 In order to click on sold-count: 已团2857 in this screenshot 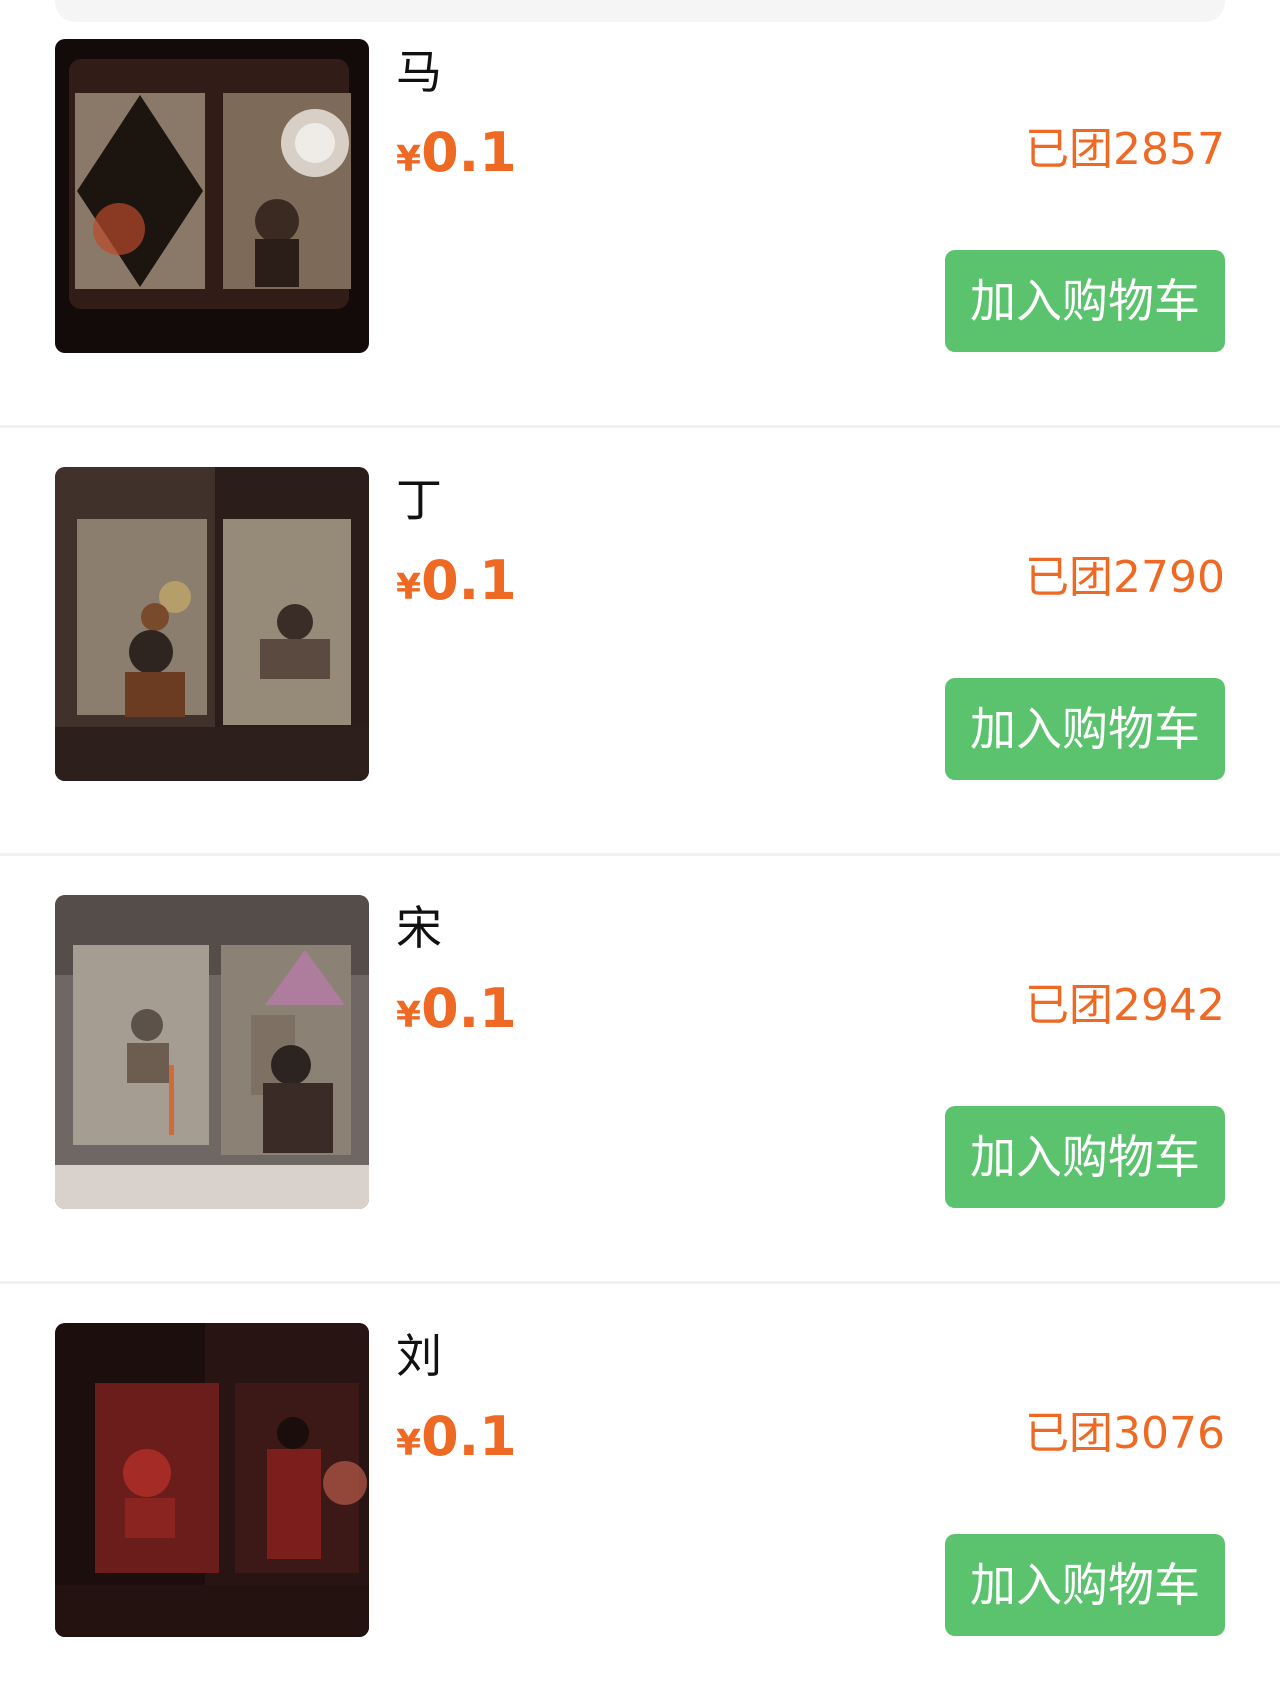, I will do `click(1125, 149)`.